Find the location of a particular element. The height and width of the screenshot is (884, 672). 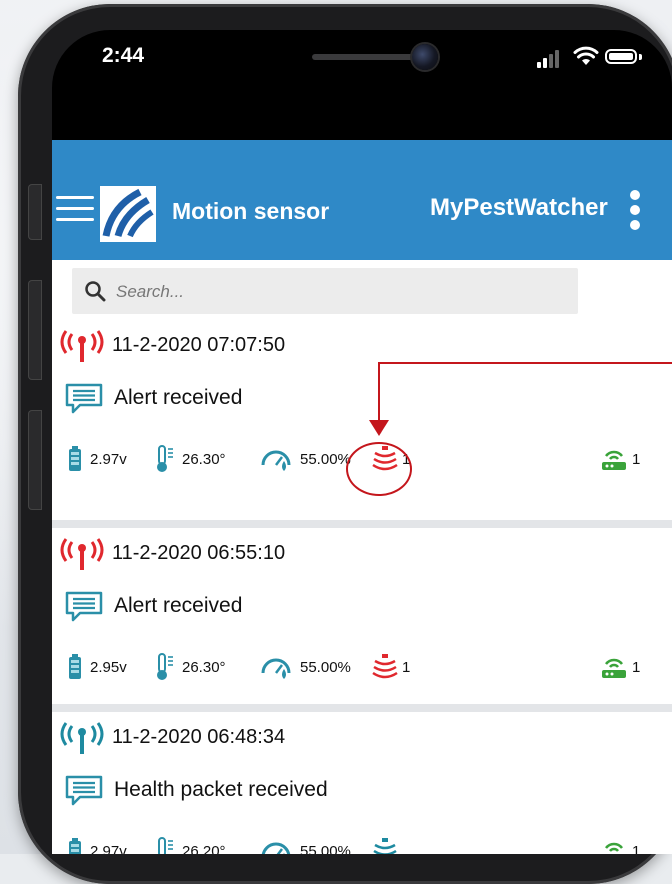

annotation-highlight-circle is located at coordinates (379, 469).